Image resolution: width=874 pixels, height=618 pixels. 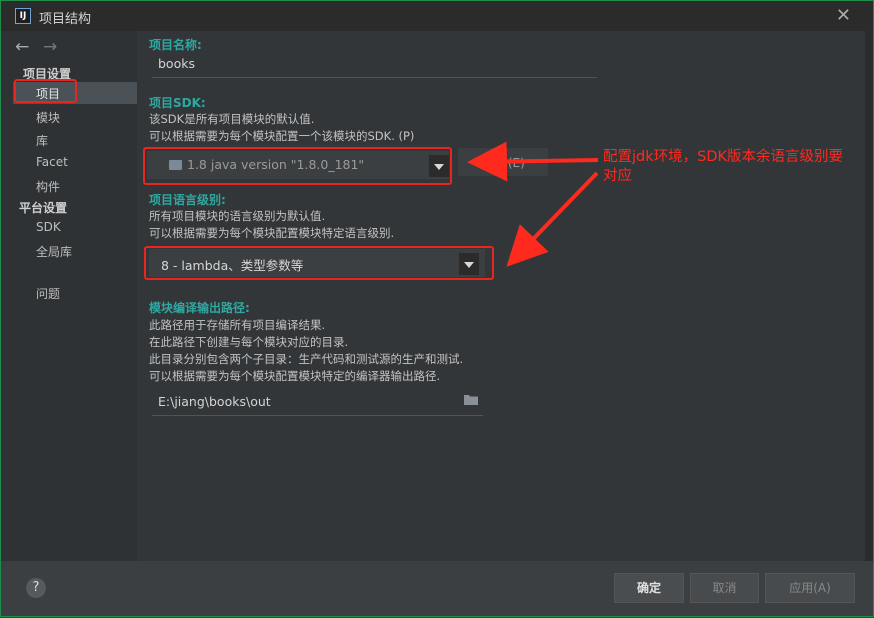 I want to click on arrow-to-language, so click(x=552, y=219).